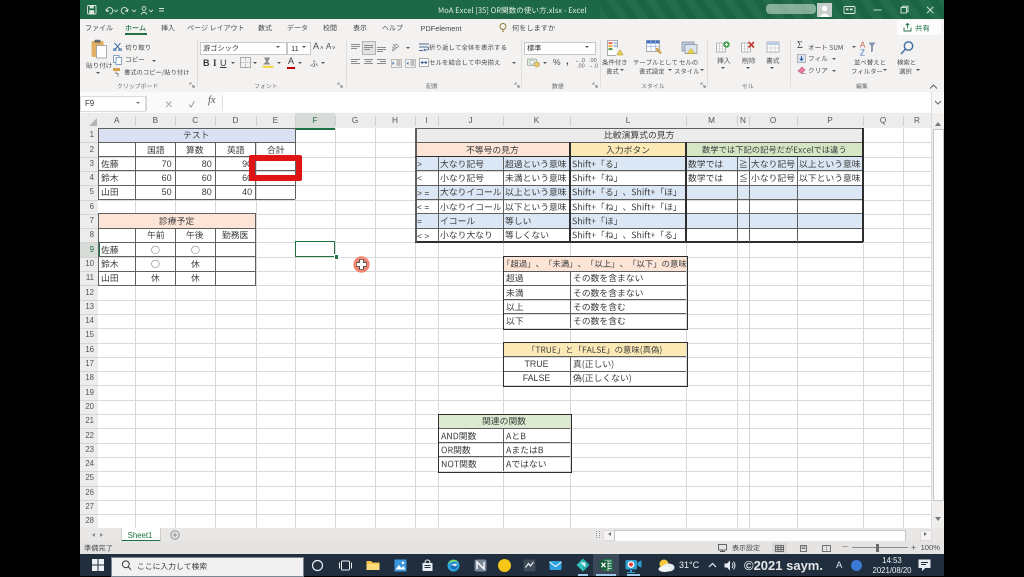  What do you see at coordinates (593, 66) in the screenshot?
I see `svg-text: →.0` at bounding box center [593, 66].